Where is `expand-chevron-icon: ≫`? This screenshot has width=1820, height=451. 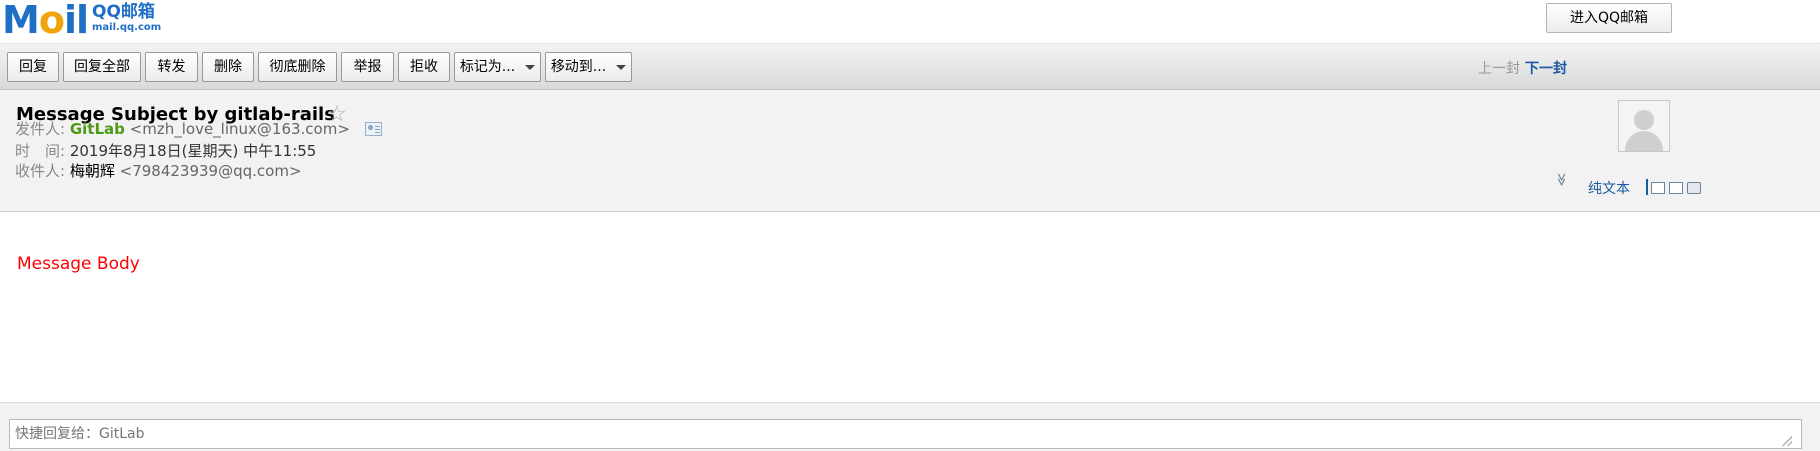
expand-chevron-icon: ≫ is located at coordinates (1561, 180).